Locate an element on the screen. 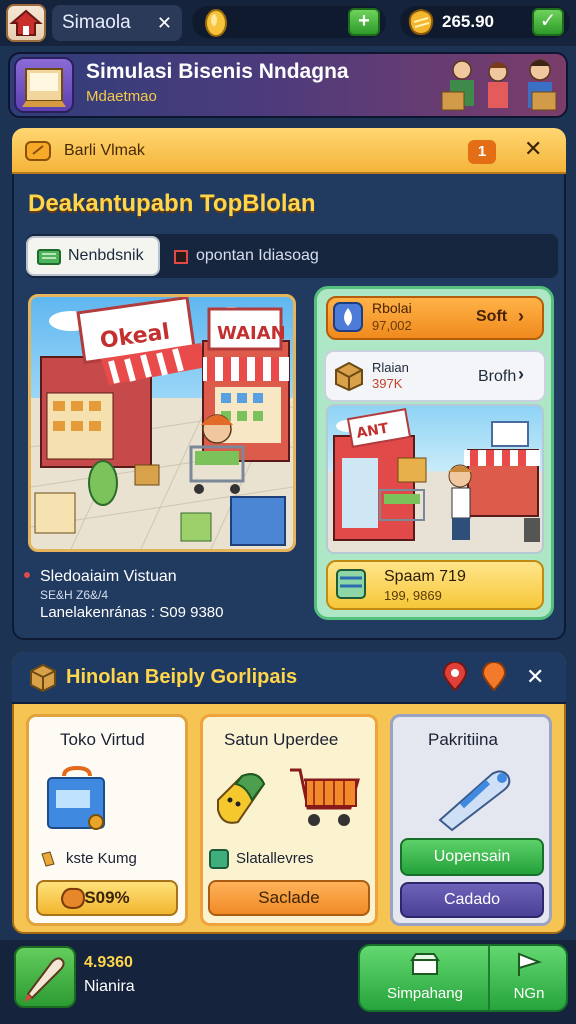 The image size is (576, 1024). coin-icon is located at coordinates (216, 23).